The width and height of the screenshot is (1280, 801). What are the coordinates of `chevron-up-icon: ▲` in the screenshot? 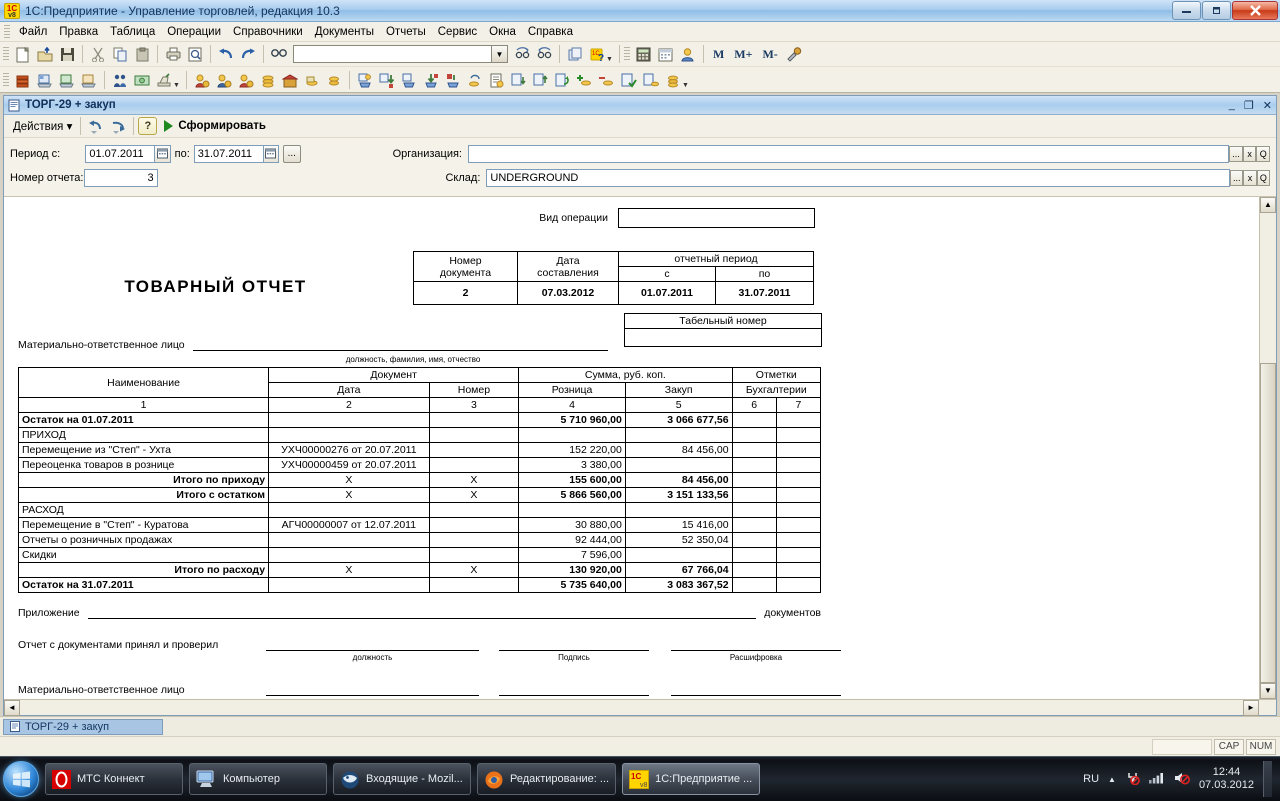 It's located at (1112, 779).